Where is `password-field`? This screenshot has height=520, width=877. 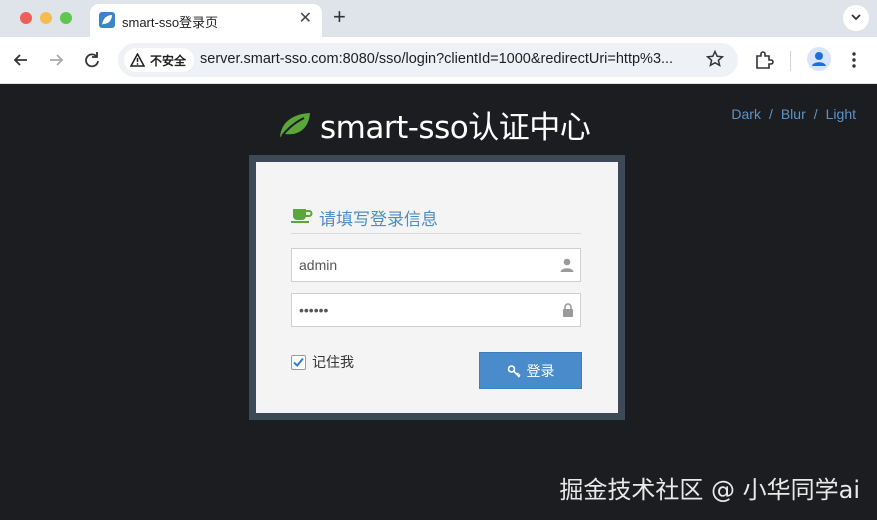 password-field is located at coordinates (436, 310).